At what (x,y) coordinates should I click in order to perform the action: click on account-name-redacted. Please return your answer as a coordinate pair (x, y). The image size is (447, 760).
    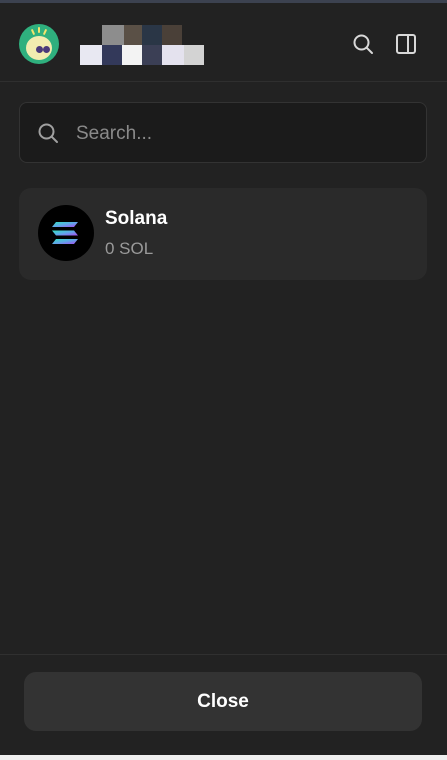
    Looking at the image, I should click on (145, 45).